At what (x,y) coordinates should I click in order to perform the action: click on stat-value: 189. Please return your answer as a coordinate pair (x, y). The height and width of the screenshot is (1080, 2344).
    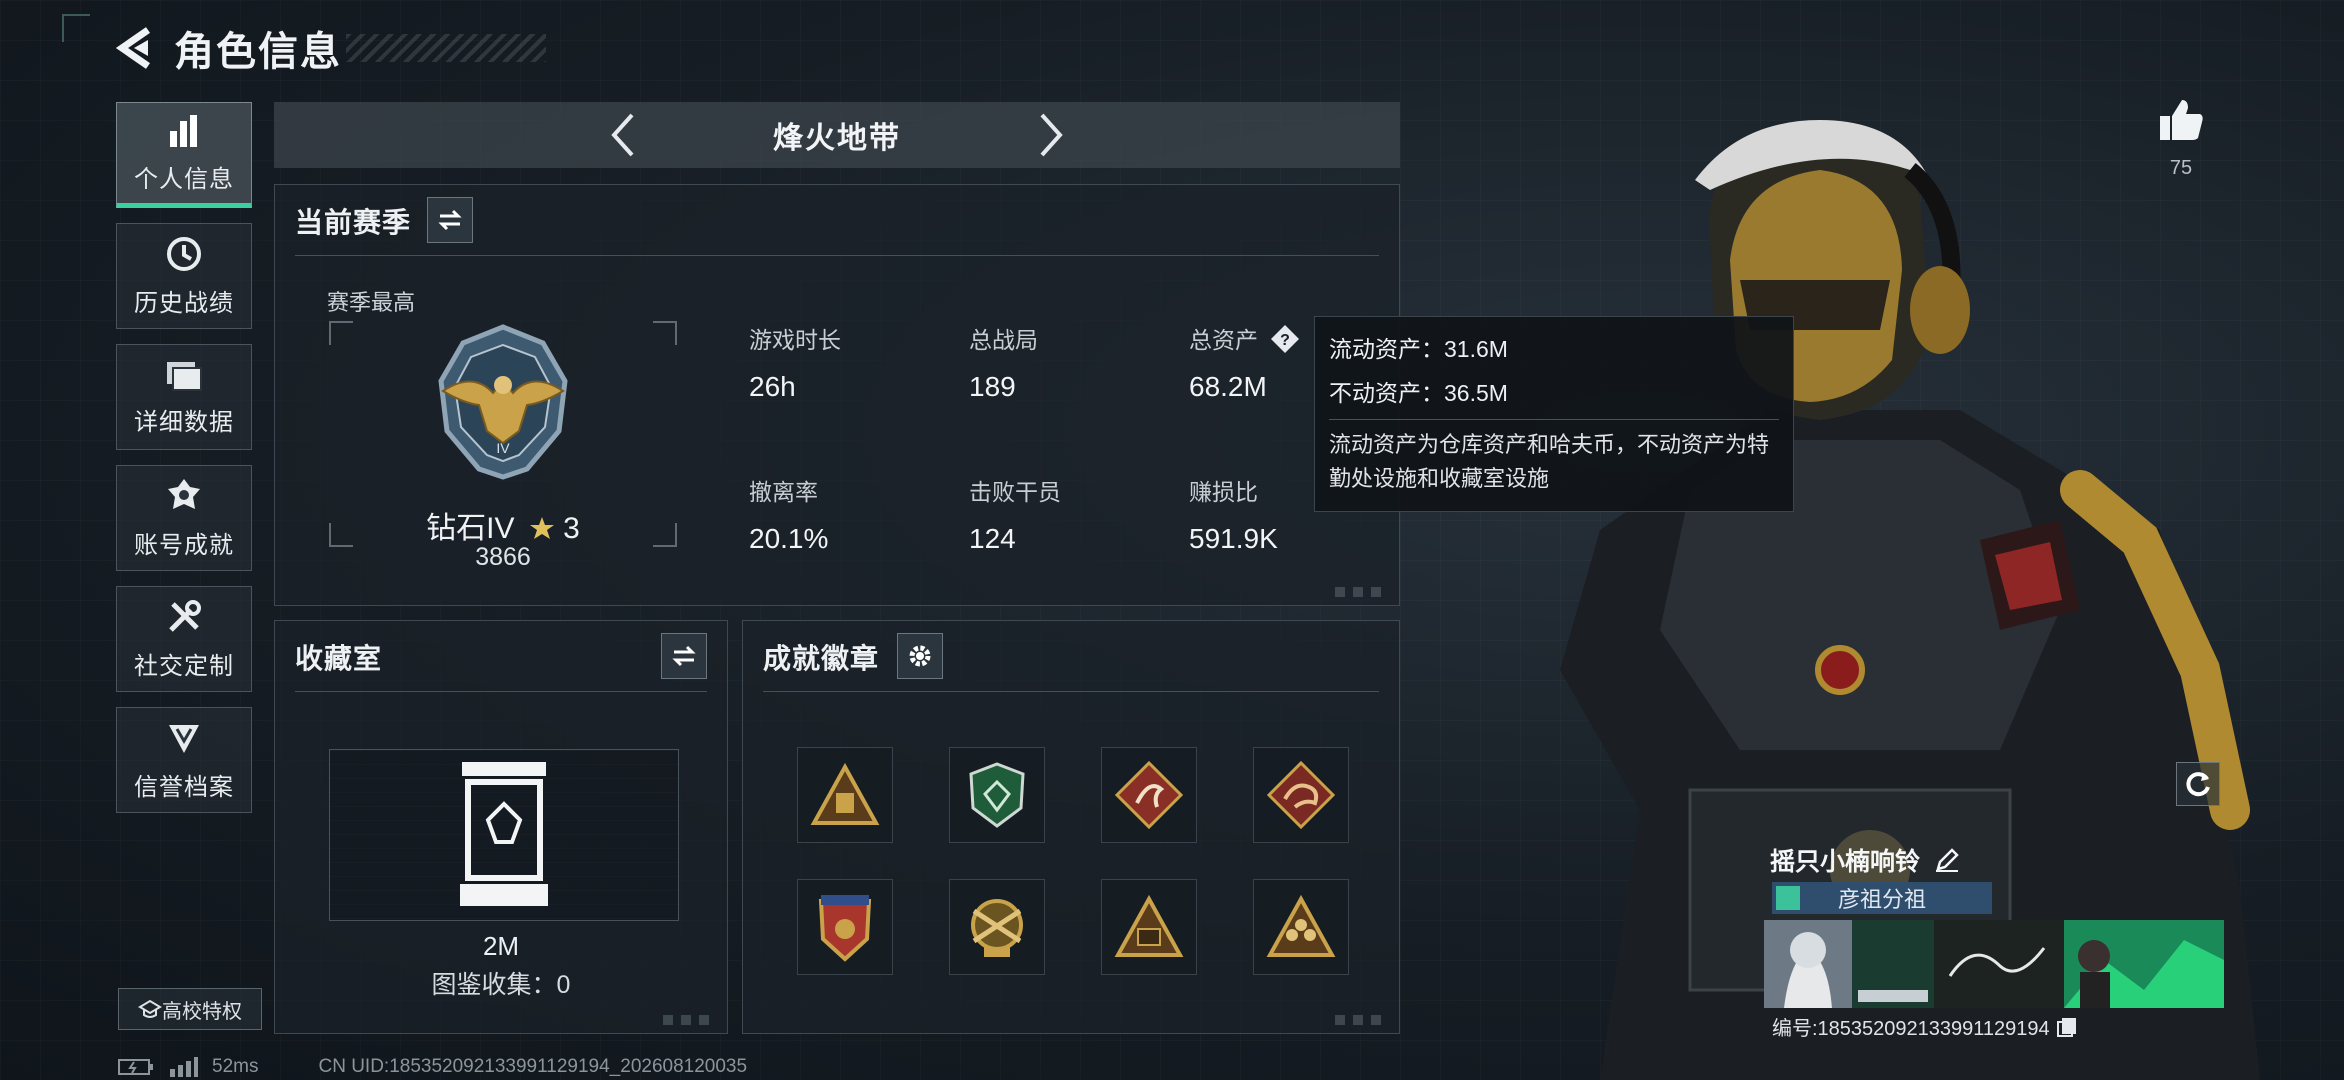
    Looking at the image, I should click on (992, 386).